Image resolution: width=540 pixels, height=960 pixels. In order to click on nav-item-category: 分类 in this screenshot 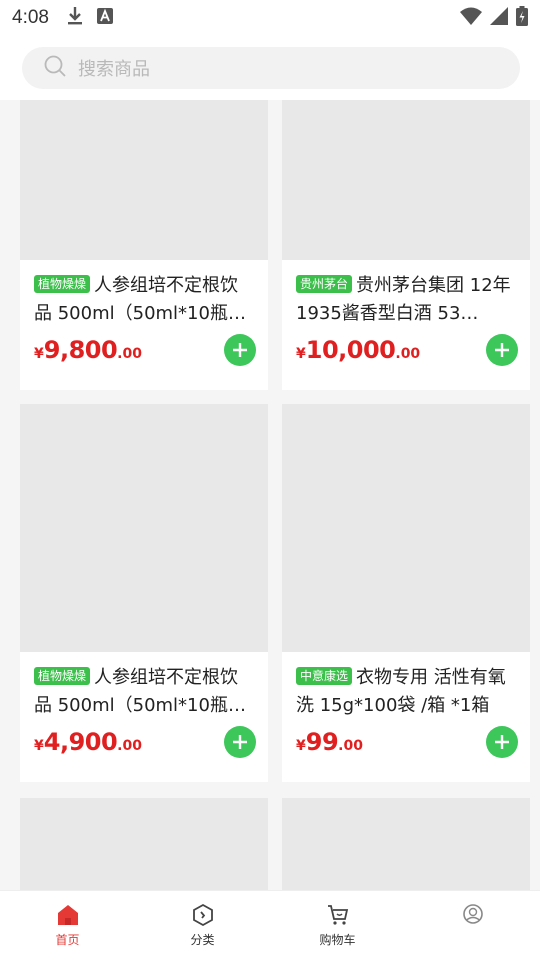, I will do `click(202, 925)`.